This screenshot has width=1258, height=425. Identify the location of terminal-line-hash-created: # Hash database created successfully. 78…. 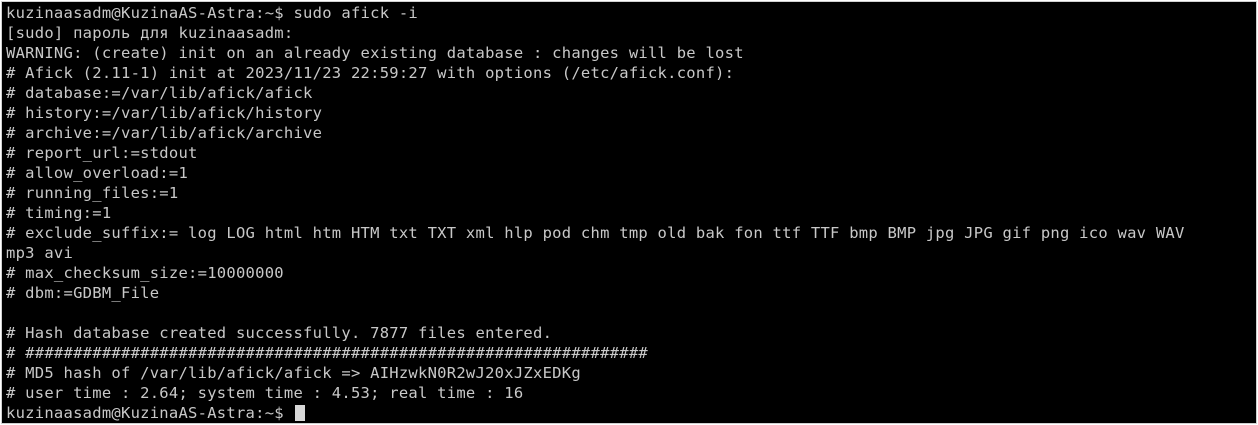
(279, 333).